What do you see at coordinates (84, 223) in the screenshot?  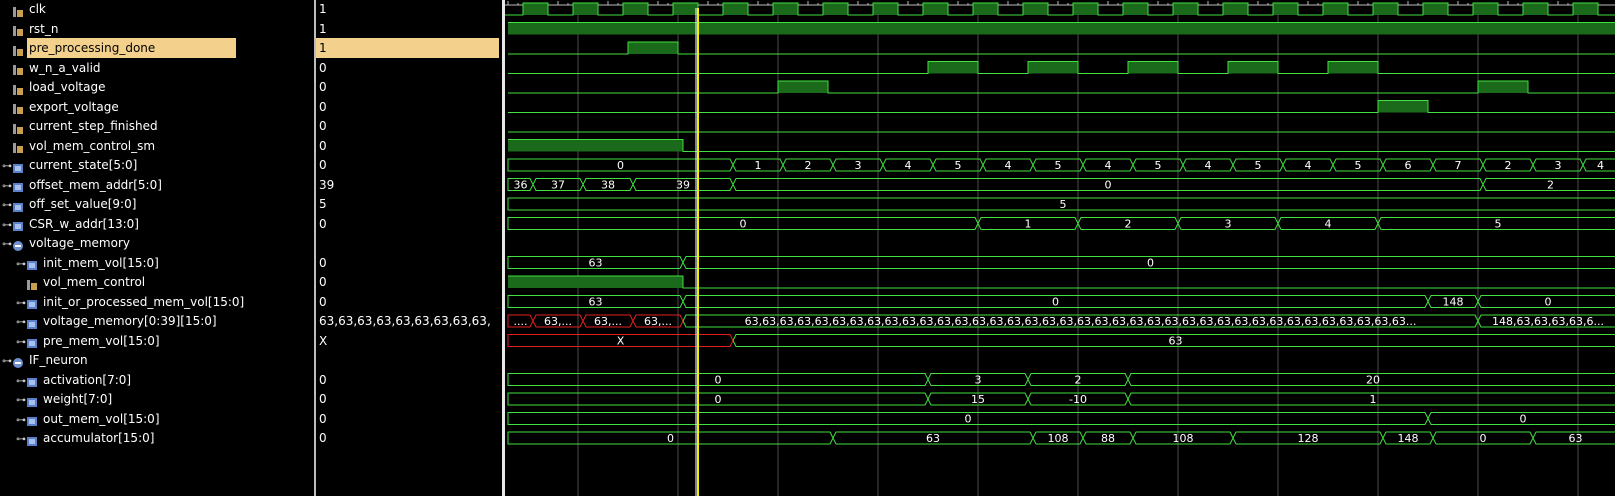 I see `signal-name: CSR_w_addr[13:0]` at bounding box center [84, 223].